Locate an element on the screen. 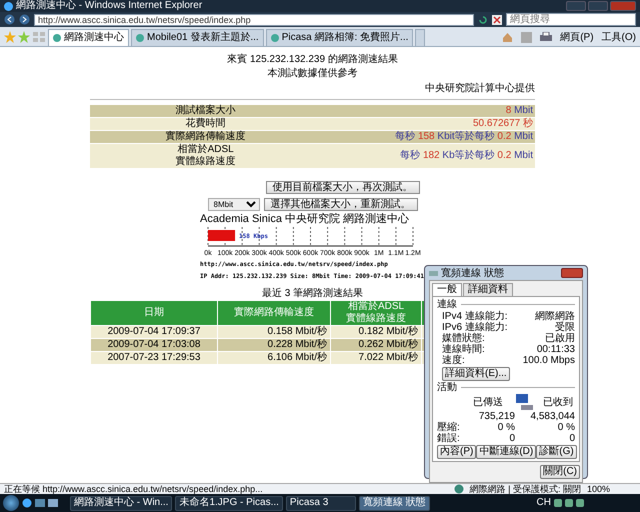 The width and height of the screenshot is (640, 512). taskbar-button: Picasa 3 is located at coordinates (321, 503).